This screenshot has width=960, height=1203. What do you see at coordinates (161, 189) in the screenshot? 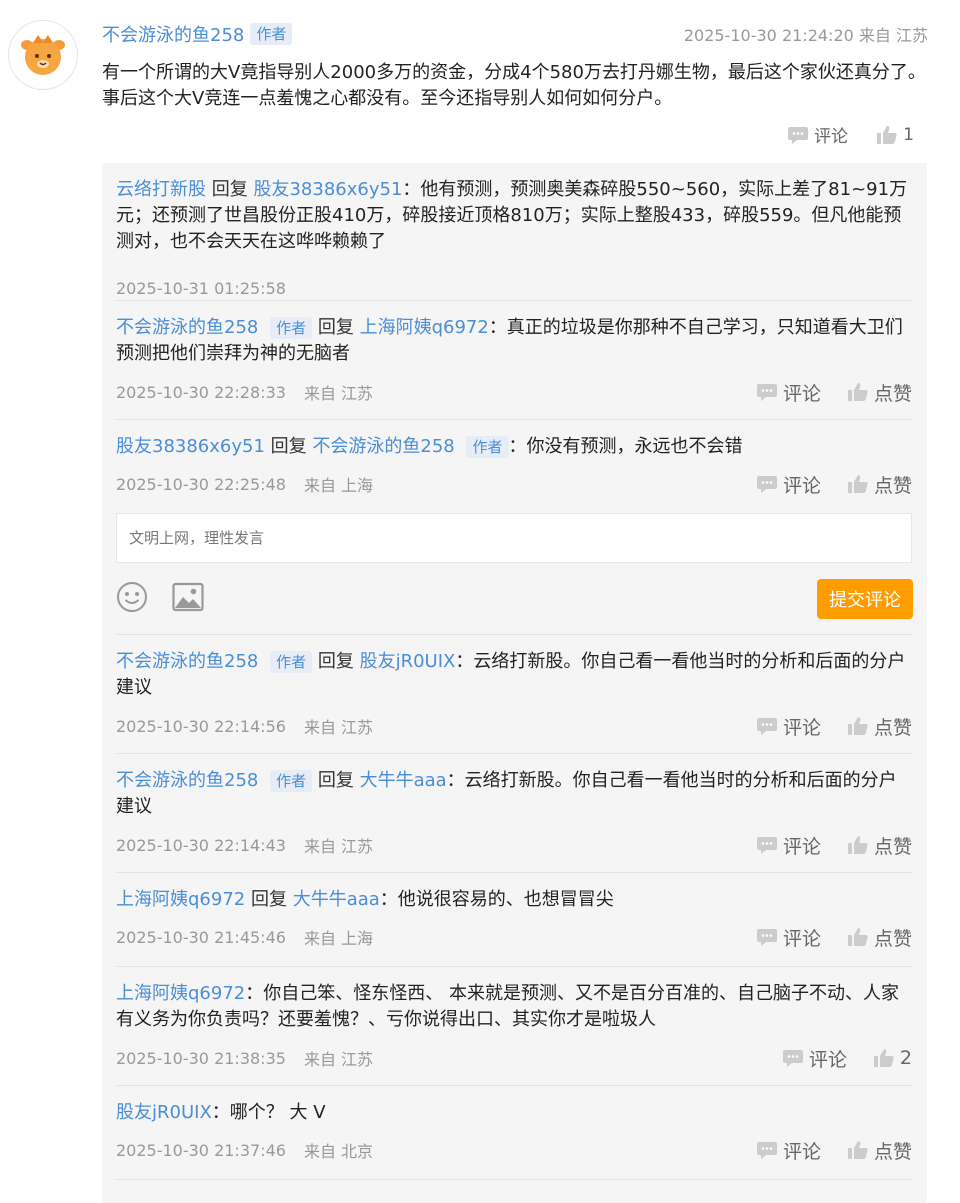
I see `reply-user: 云络打新股` at bounding box center [161, 189].